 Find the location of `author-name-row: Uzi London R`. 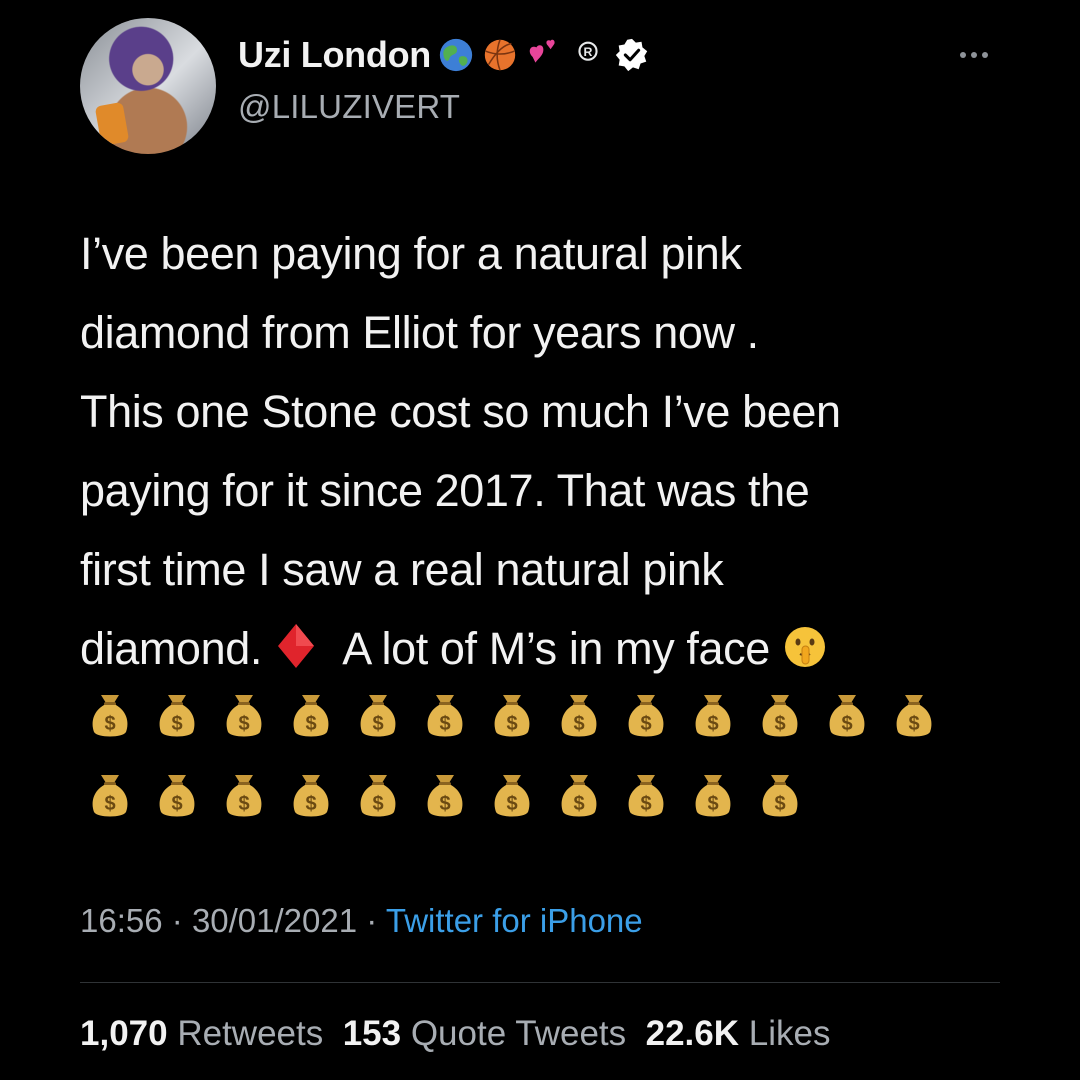

author-name-row: Uzi London R is located at coordinates (444, 55).